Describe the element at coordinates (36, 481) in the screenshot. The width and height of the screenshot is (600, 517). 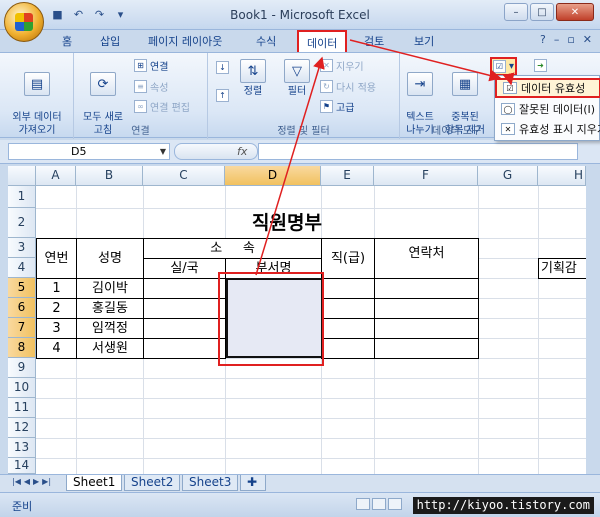
I see `next-sheet-icon: ▶` at that location.